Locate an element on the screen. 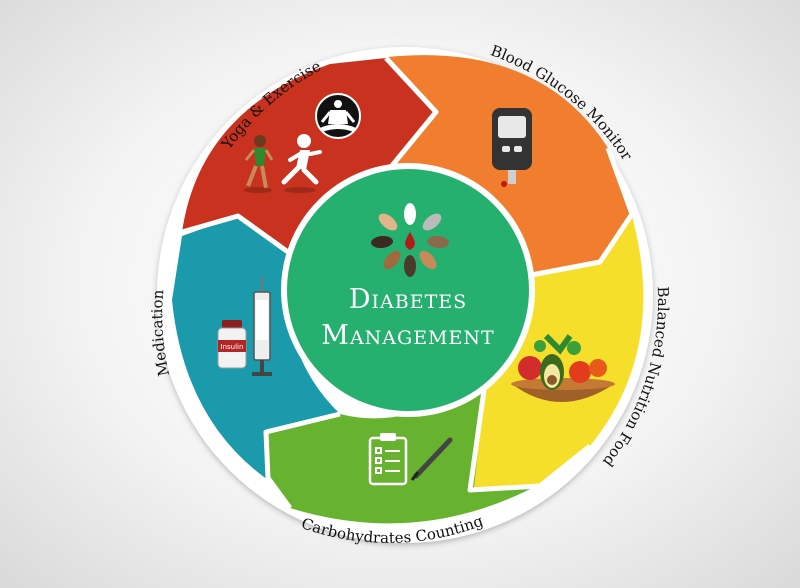 This screenshot has width=800, height=588. insulin-label: Insulin is located at coordinates (232, 347).